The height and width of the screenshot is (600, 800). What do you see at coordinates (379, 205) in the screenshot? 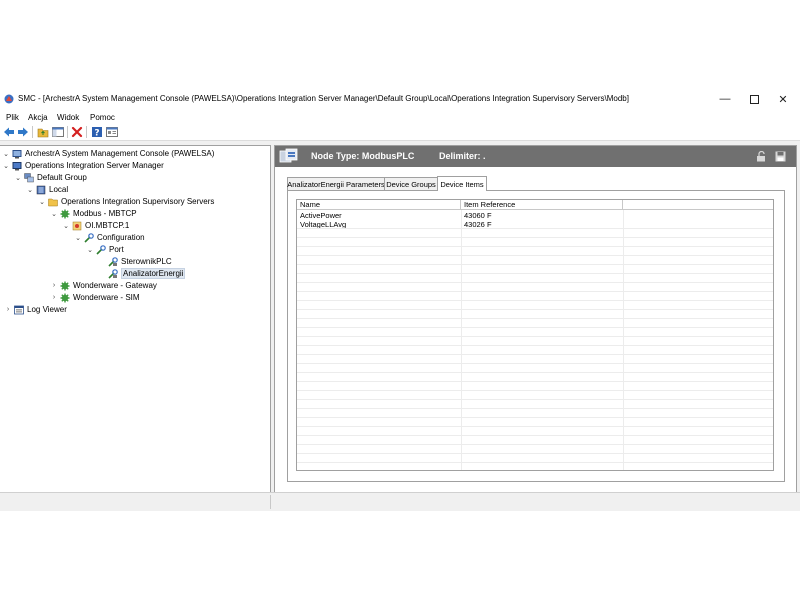
I see `column-header-name: Name` at bounding box center [379, 205].